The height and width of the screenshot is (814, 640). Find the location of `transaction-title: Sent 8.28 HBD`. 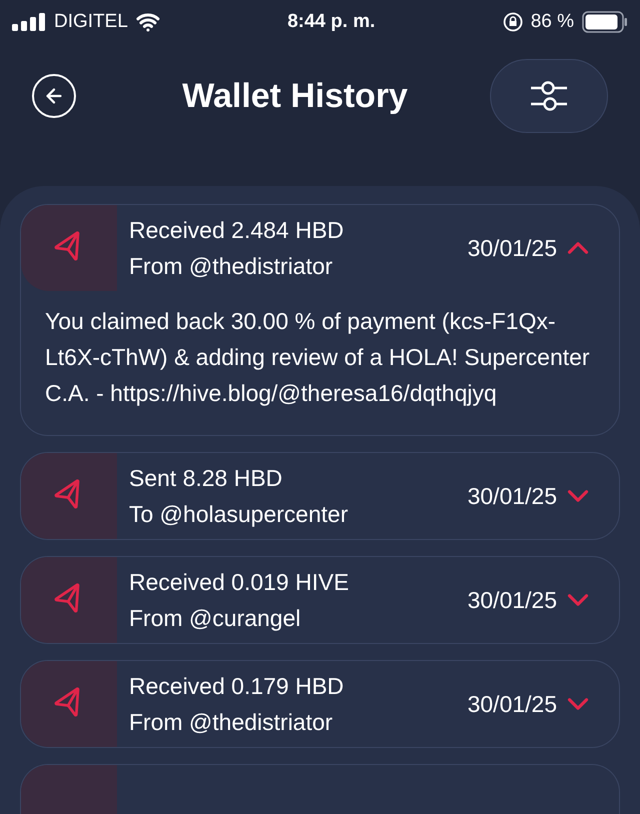

transaction-title: Sent 8.28 HBD is located at coordinates (206, 478).